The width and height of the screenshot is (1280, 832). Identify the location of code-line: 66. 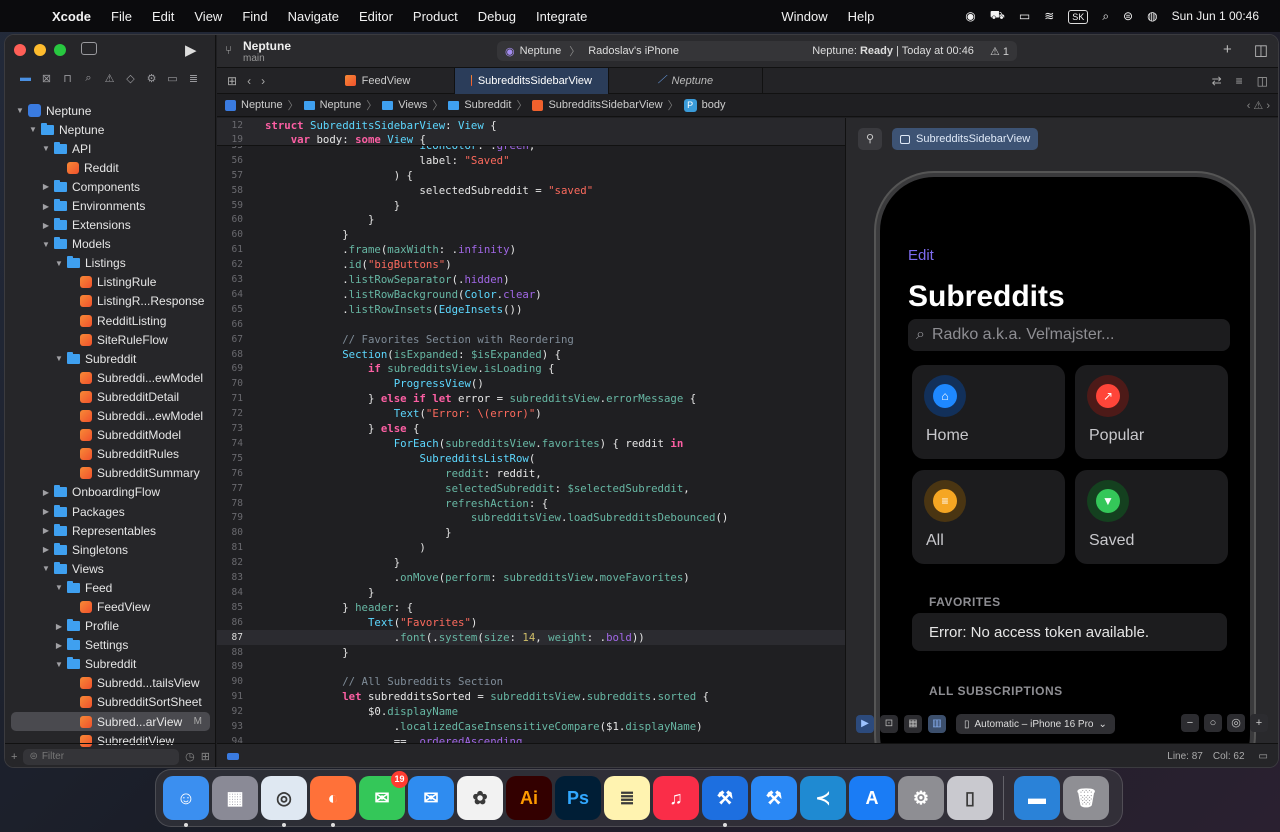
(531, 324).